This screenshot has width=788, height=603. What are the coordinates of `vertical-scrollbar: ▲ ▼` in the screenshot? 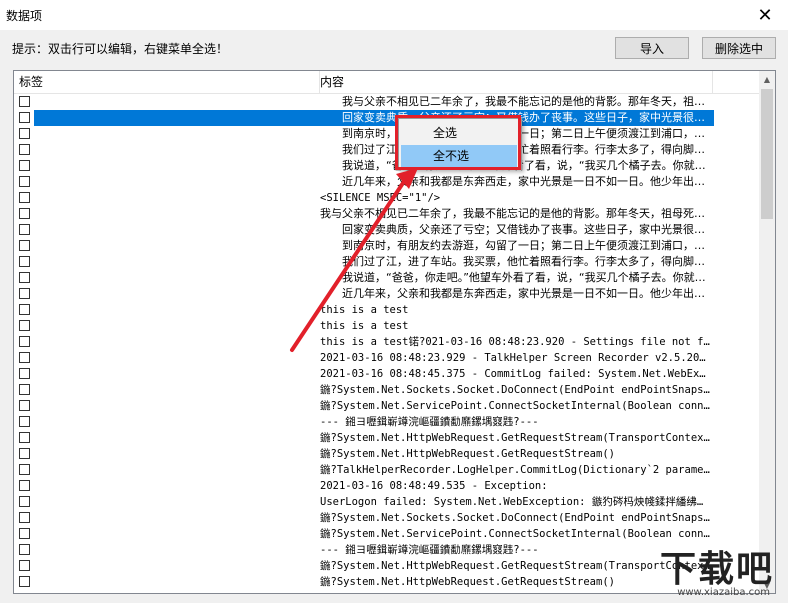 It's located at (767, 332).